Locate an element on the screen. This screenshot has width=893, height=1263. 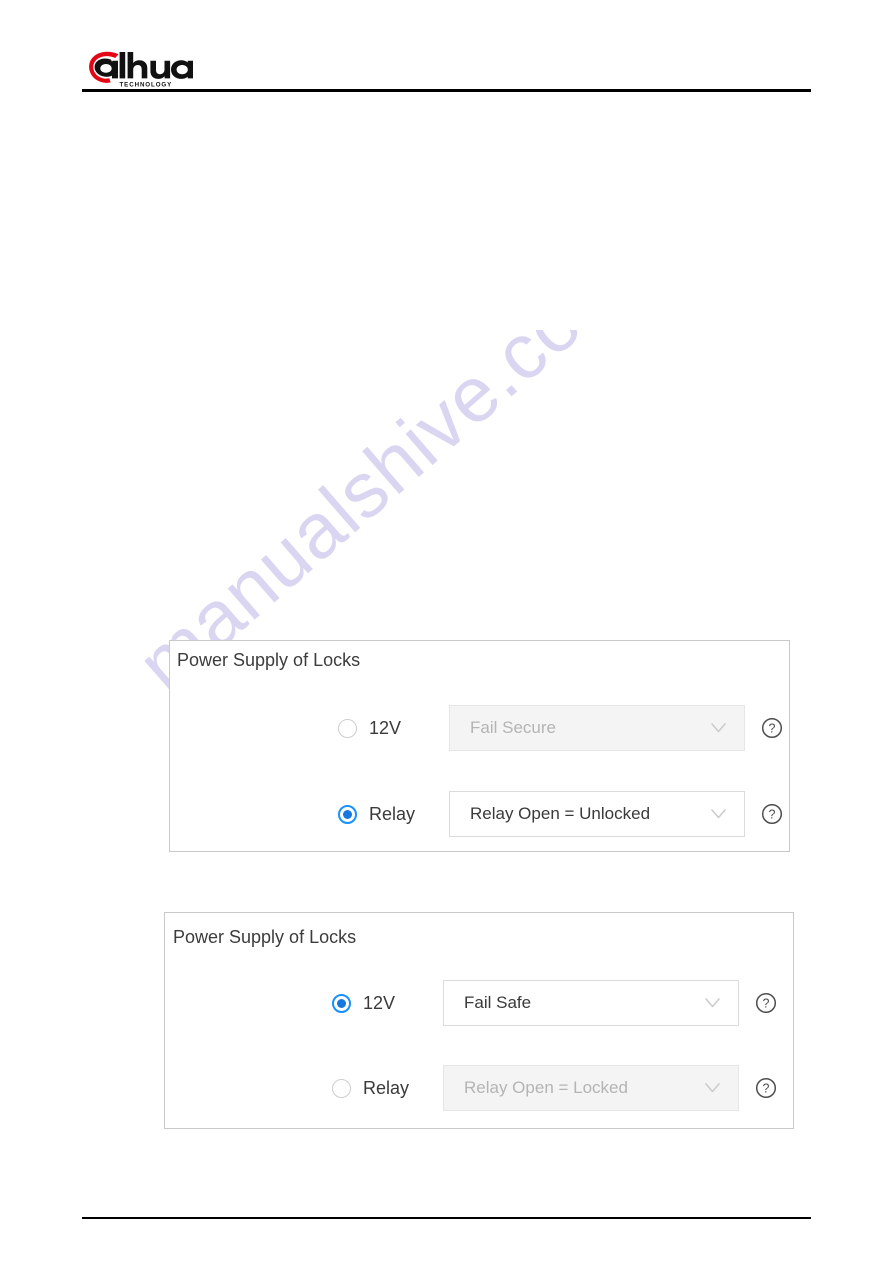
lock-mode-select-relay: Relay Open = Locked is located at coordinates (591, 1088).